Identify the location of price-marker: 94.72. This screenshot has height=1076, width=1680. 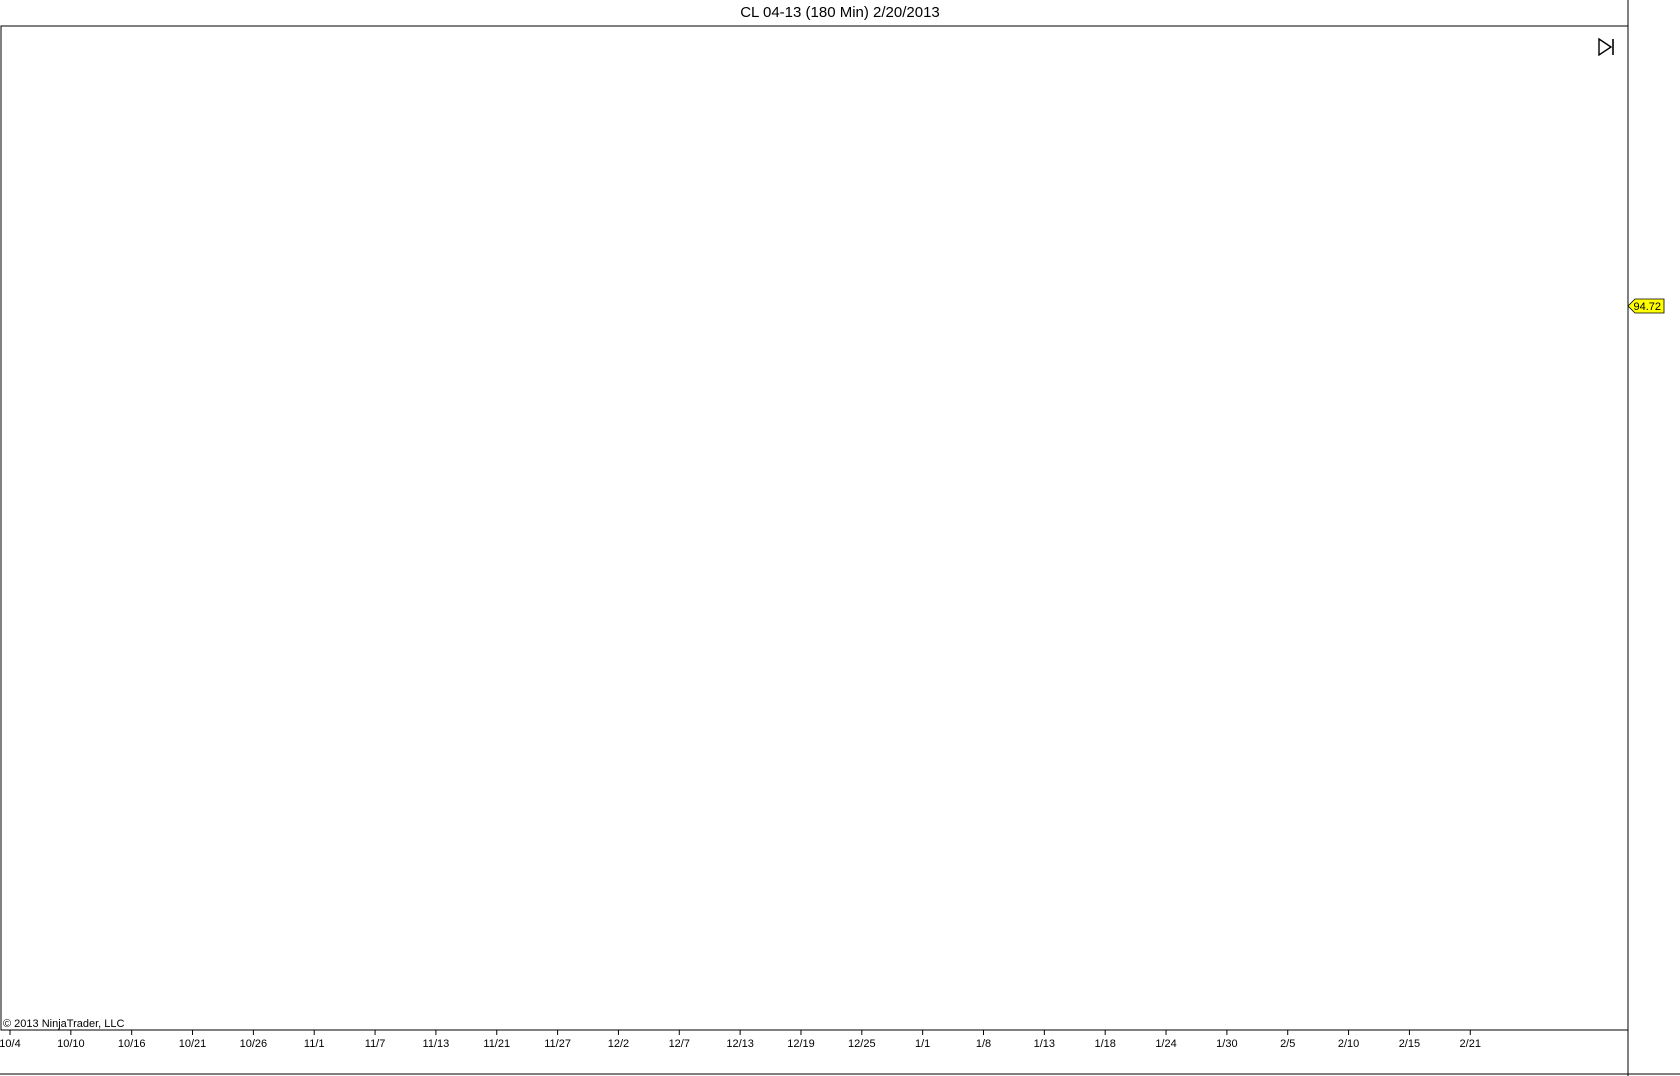
(1646, 306).